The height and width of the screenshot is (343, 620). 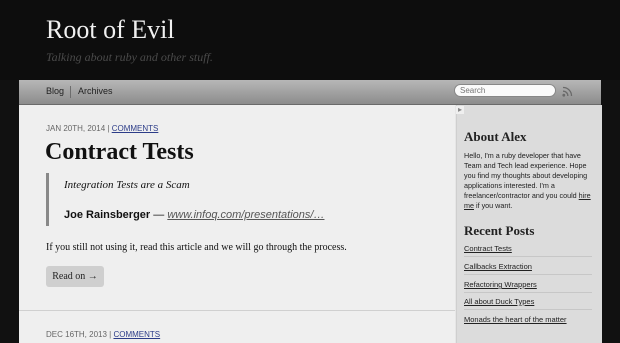 I want to click on nav-item-blog: Blog, so click(x=55, y=91).